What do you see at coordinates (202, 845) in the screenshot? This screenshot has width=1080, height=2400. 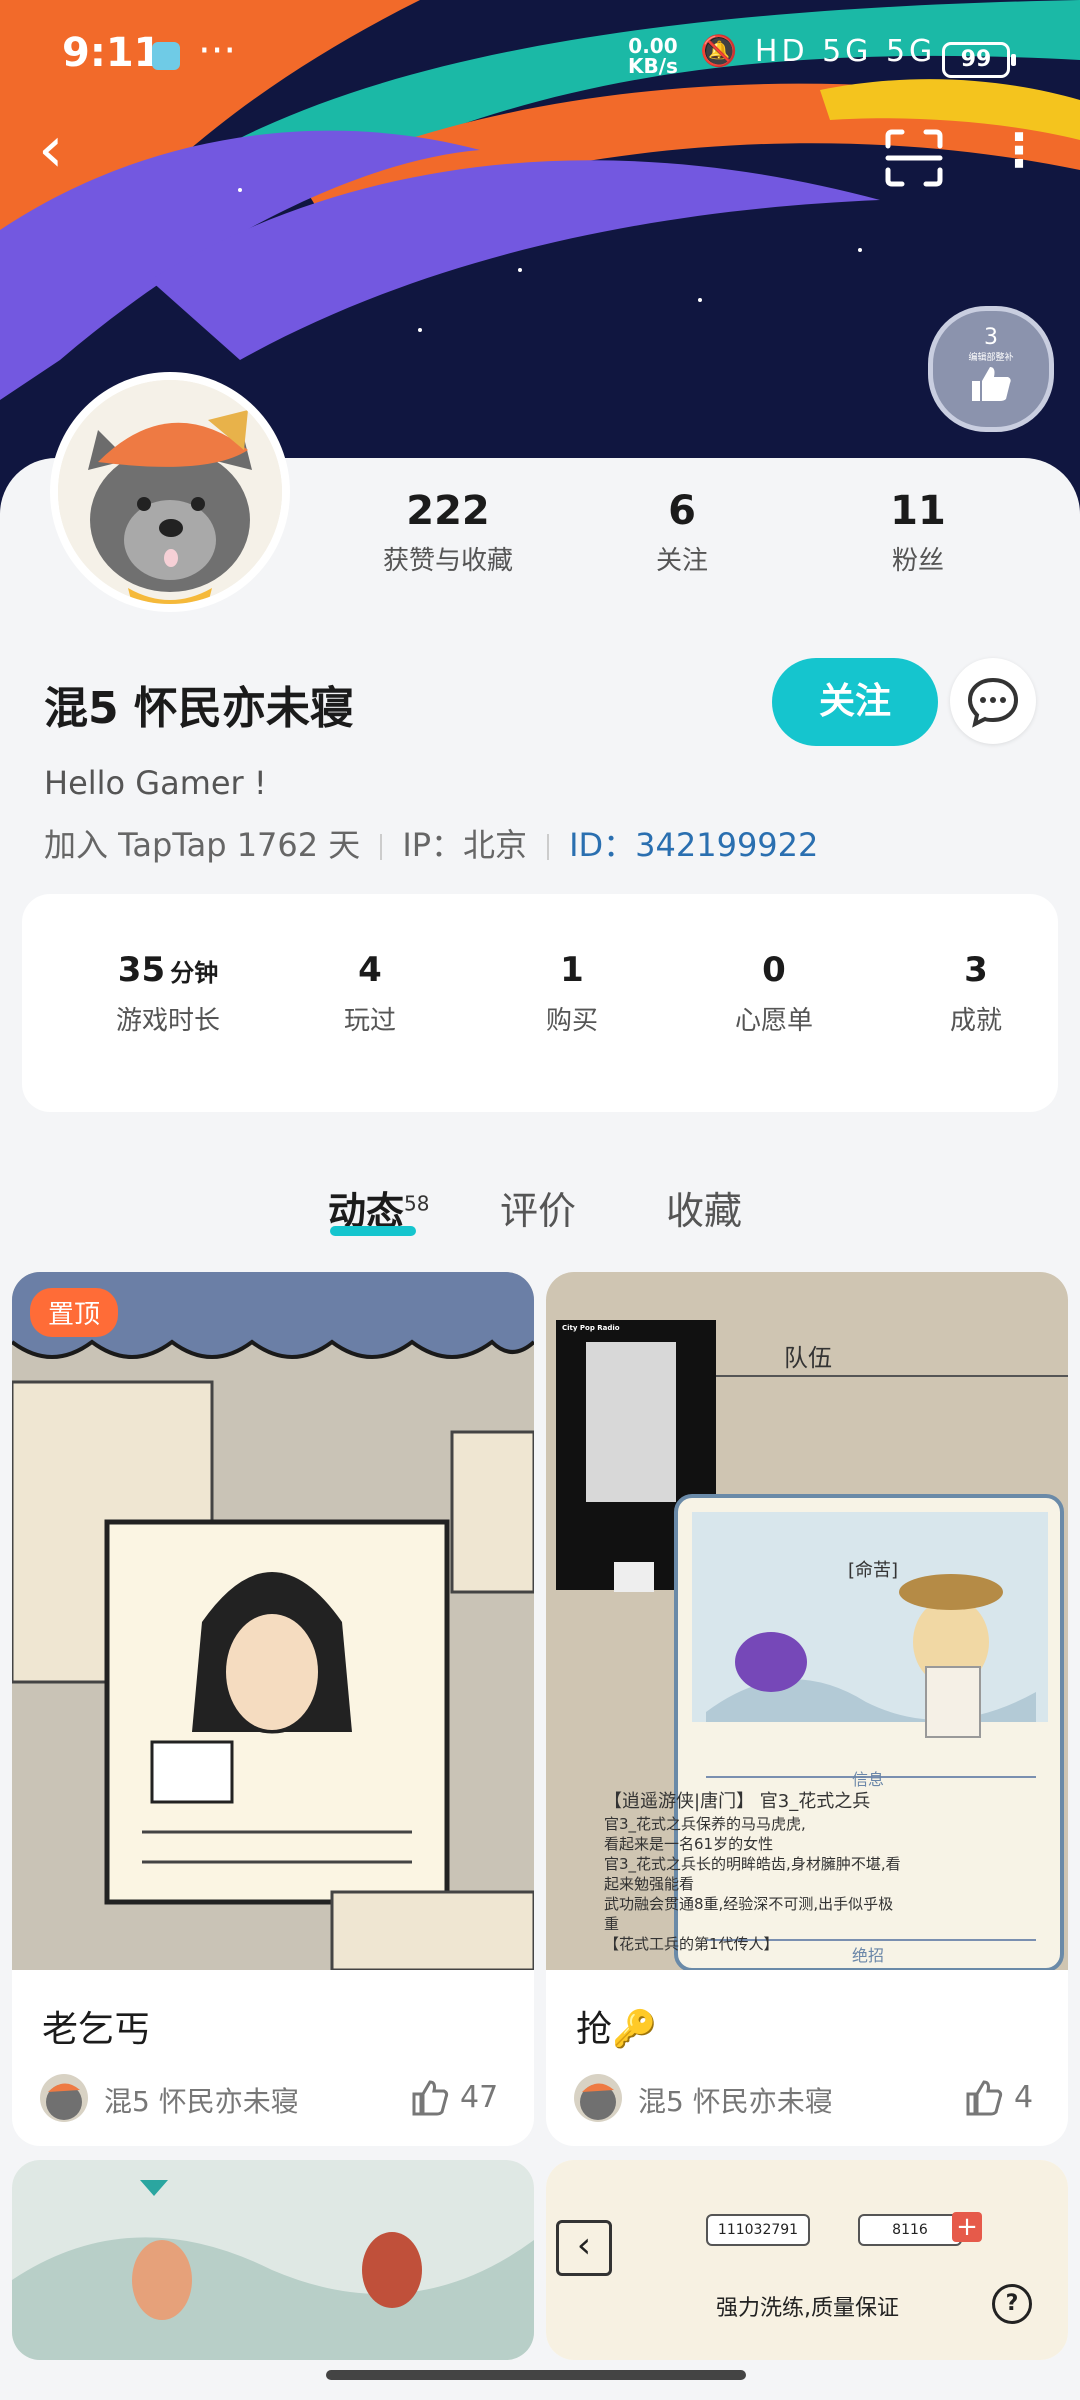 I see `join-days: 加入 TapTap 1762 天` at bounding box center [202, 845].